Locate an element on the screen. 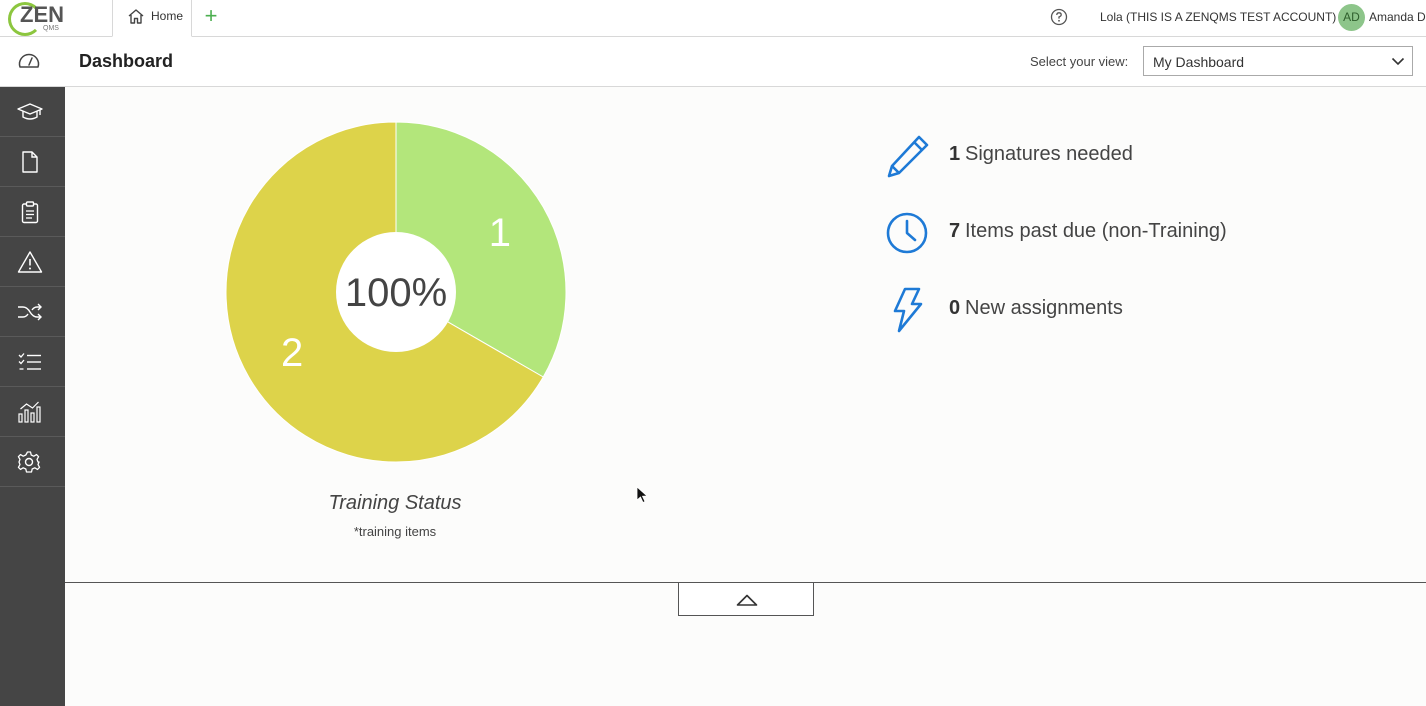 The height and width of the screenshot is (706, 1426). donut-slice-label: 1 is located at coordinates (500, 233).